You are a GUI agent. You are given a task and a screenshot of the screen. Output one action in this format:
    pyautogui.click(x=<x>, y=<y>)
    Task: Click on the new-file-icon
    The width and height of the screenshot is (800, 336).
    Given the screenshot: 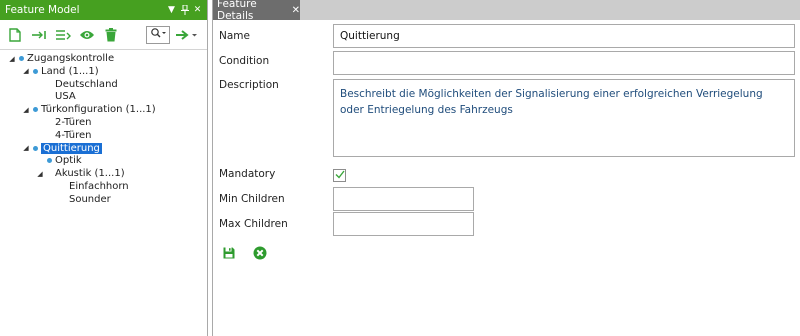 What is the action you would take?
    pyautogui.click(x=15, y=35)
    